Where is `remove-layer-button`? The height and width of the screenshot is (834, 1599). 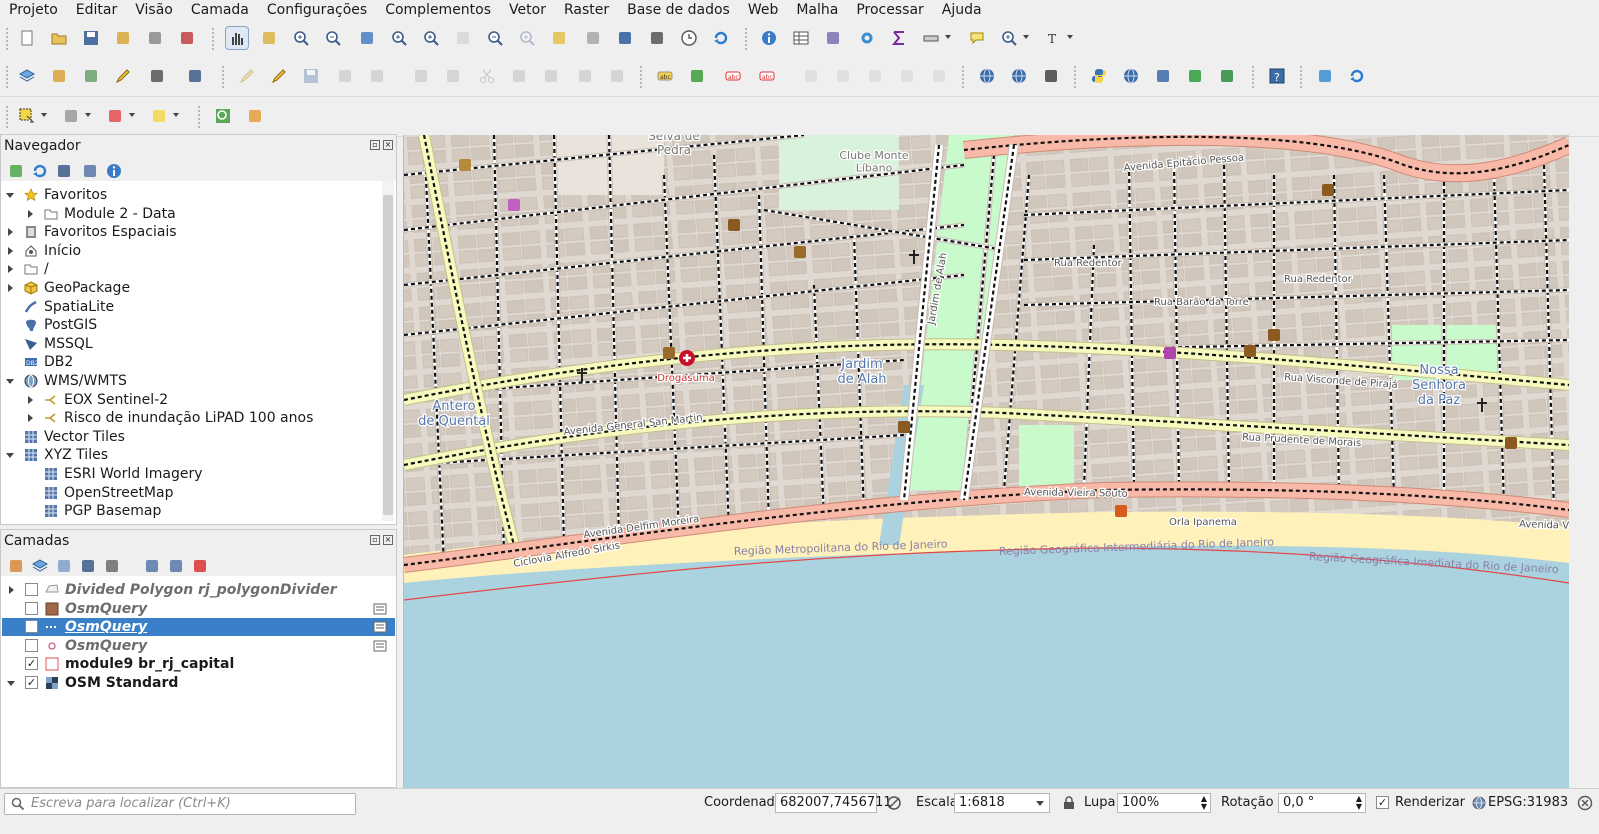
remove-layer-button is located at coordinates (199, 564).